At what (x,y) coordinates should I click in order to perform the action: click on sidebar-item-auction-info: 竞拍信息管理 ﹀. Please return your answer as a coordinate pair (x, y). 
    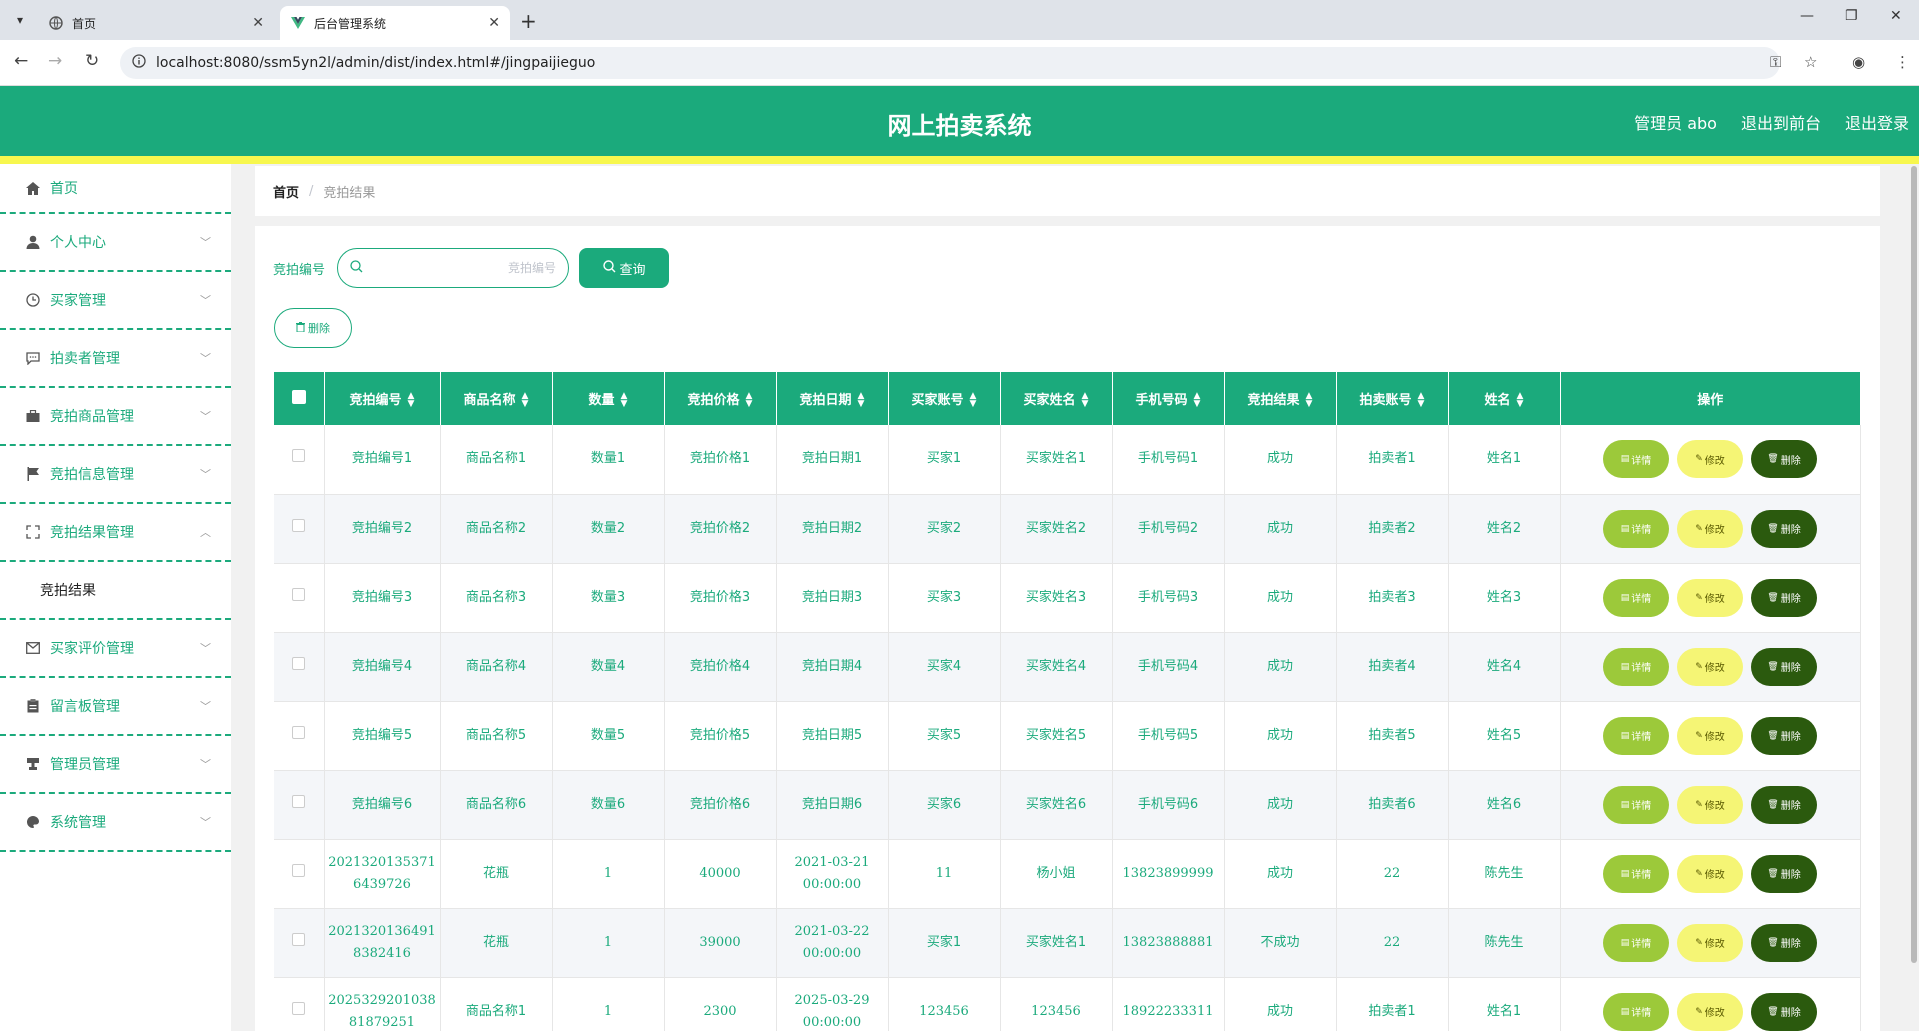
    Looking at the image, I should click on (115, 475).